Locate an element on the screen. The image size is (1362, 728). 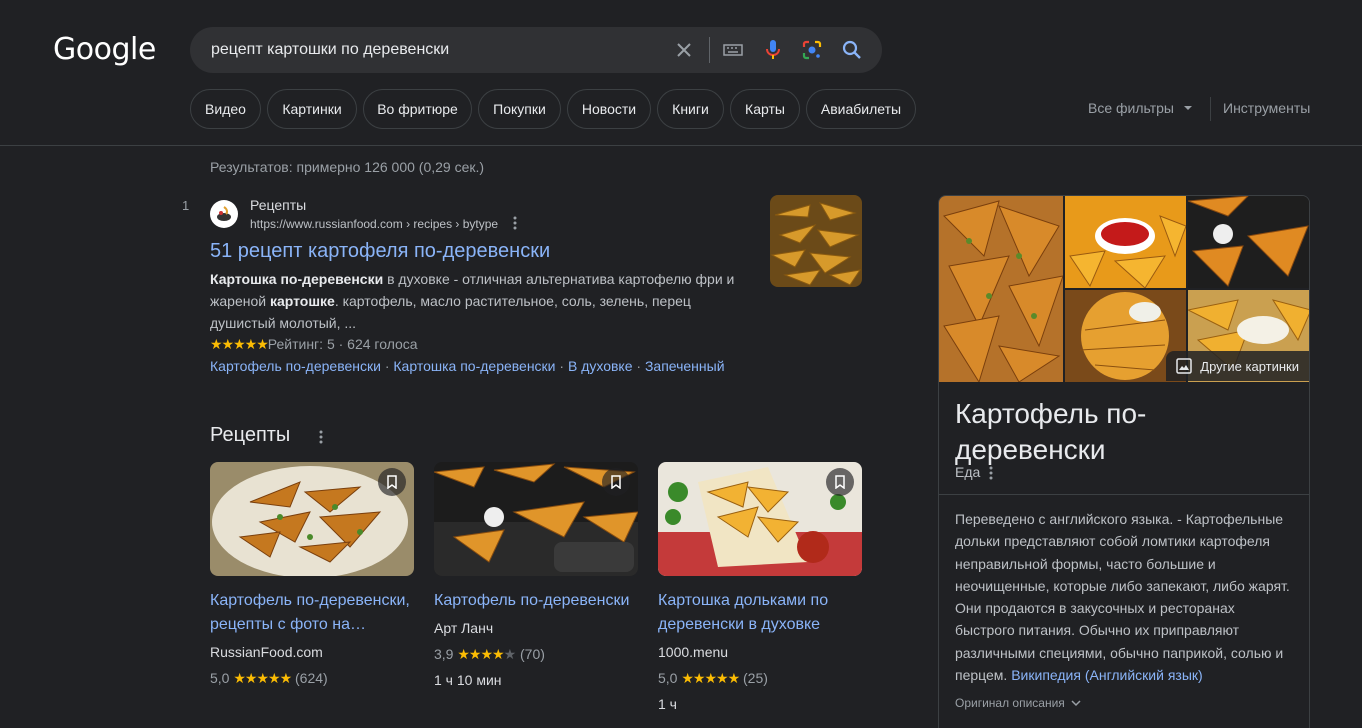
rating-value: 3,9 is located at coordinates (444, 654).